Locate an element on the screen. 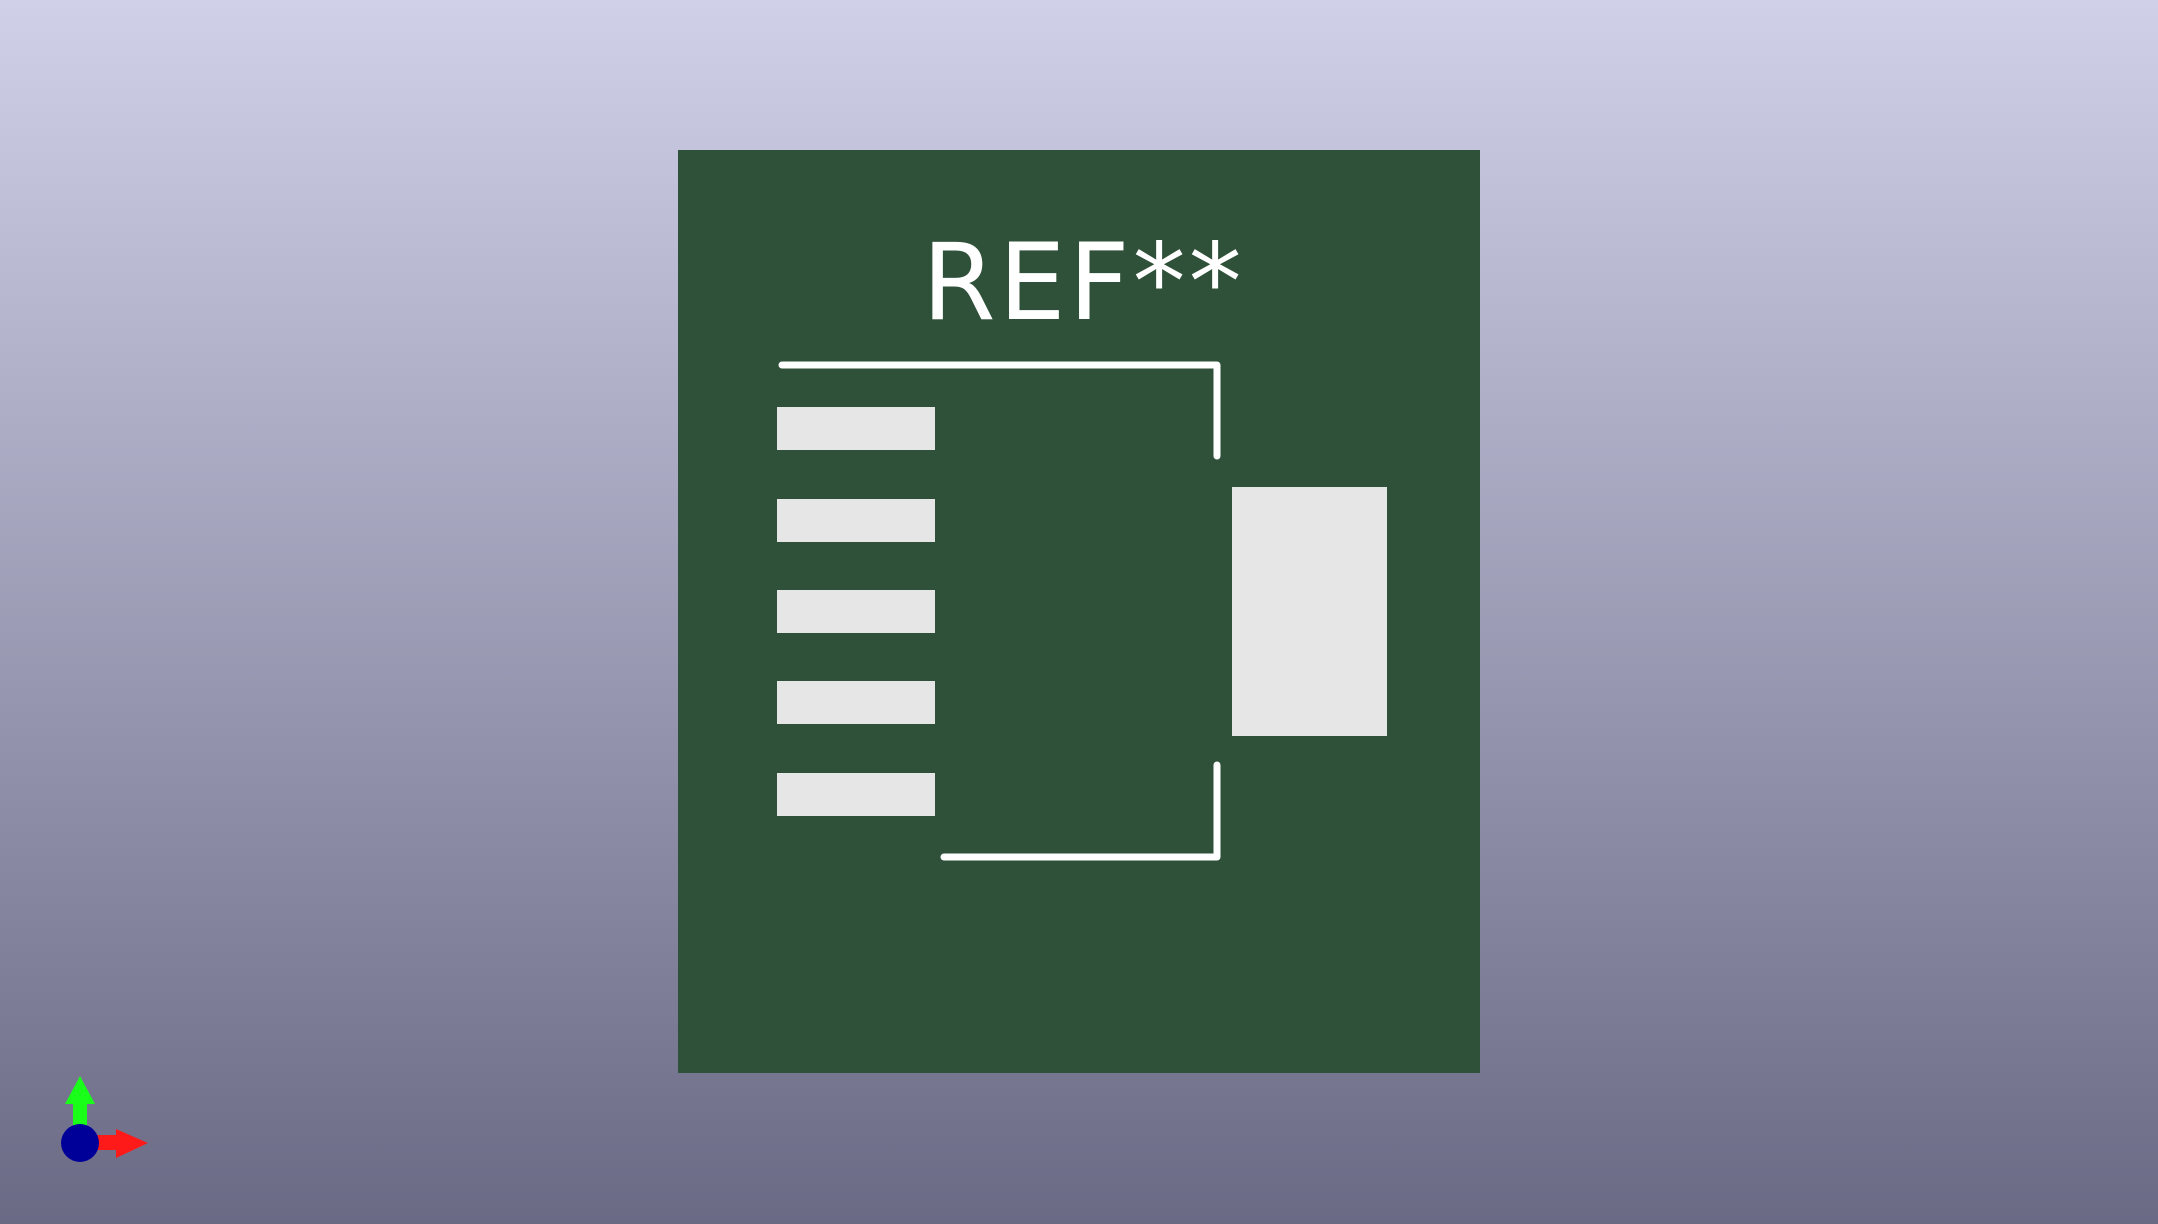  reference-designator-label: REF** is located at coordinates (1083, 282).